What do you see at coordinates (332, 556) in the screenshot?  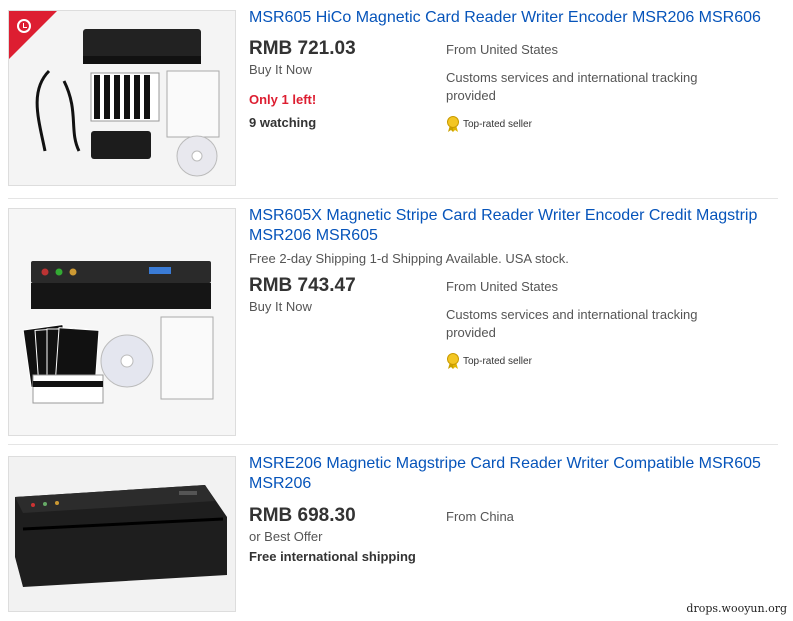 I see `shipping-info: Free international shipping` at bounding box center [332, 556].